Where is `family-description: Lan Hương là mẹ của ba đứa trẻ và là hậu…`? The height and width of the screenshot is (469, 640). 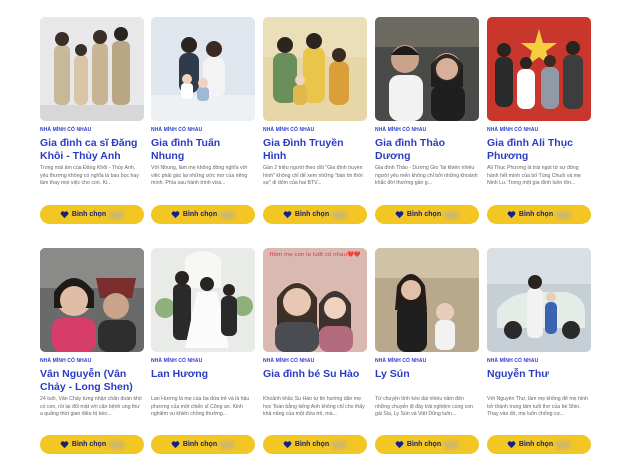 family-description: Lan Hương là mẹ của ba đứa trẻ và là hậu… is located at coordinates (200, 407).